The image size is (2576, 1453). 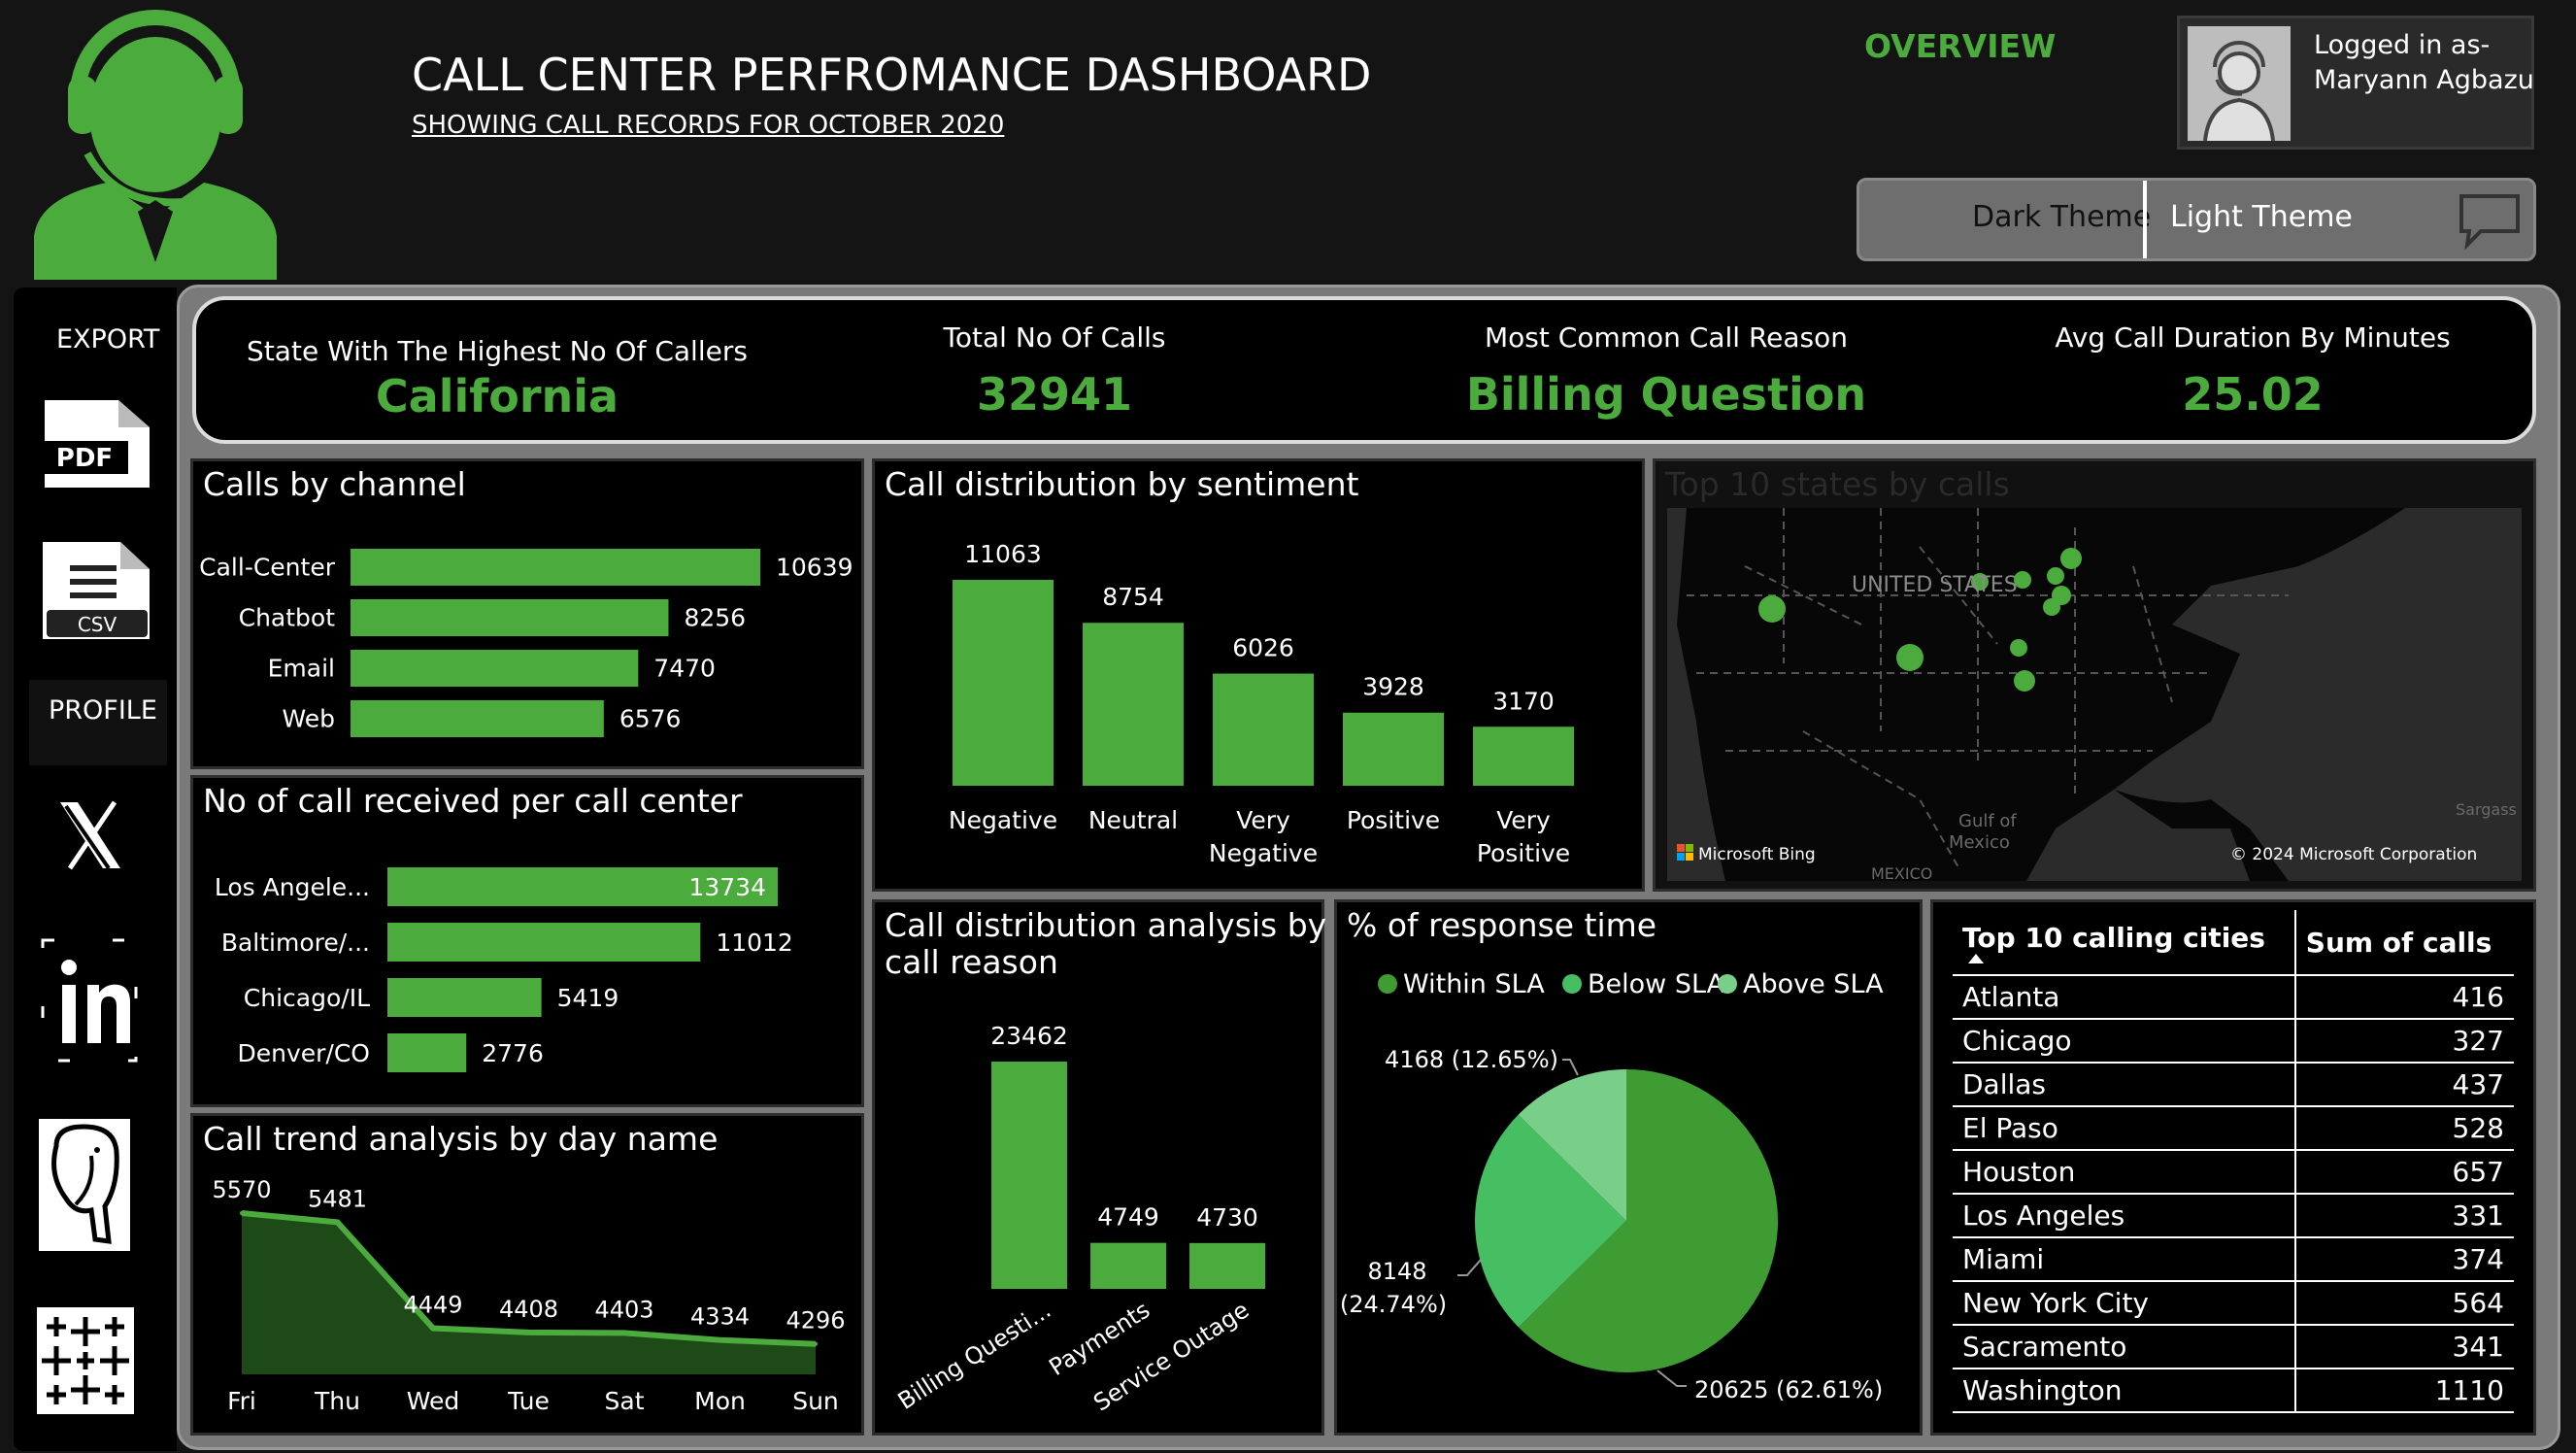 I want to click on bar-data-label: 6026, so click(x=1263, y=648).